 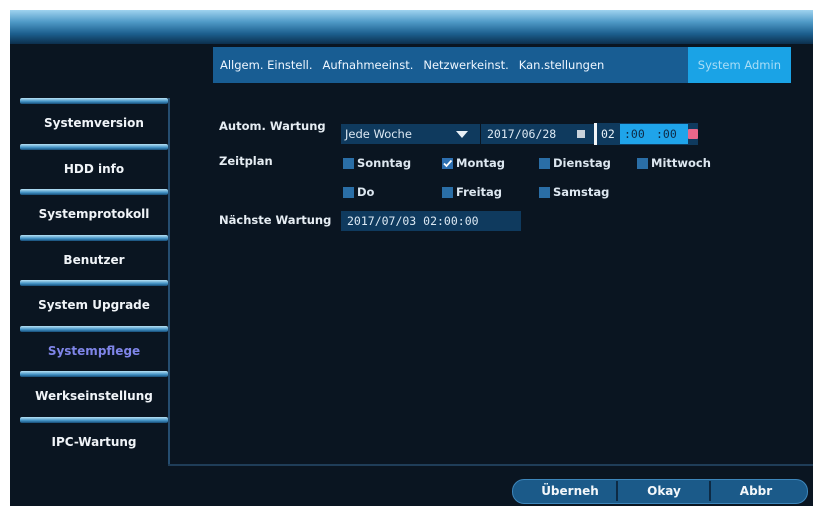 What do you see at coordinates (581, 192) in the screenshot?
I see `day-label-saturday: Samstag` at bounding box center [581, 192].